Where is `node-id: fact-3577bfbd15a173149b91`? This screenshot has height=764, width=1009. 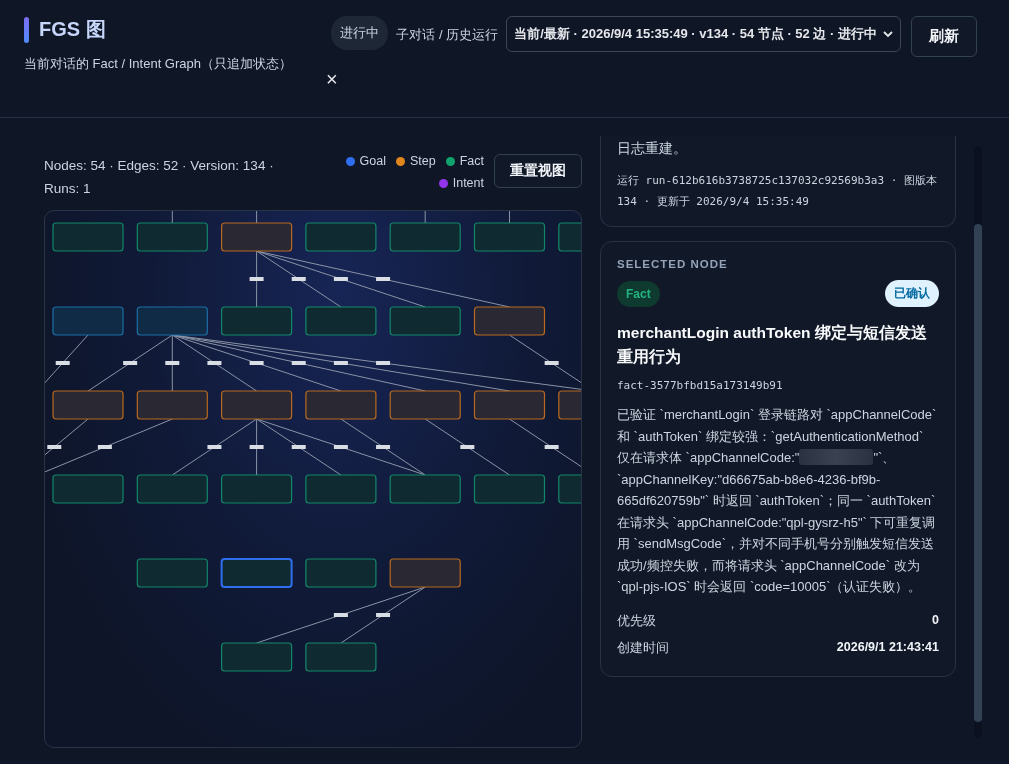
node-id: fact-3577bfbd15a173149b91 is located at coordinates (700, 385).